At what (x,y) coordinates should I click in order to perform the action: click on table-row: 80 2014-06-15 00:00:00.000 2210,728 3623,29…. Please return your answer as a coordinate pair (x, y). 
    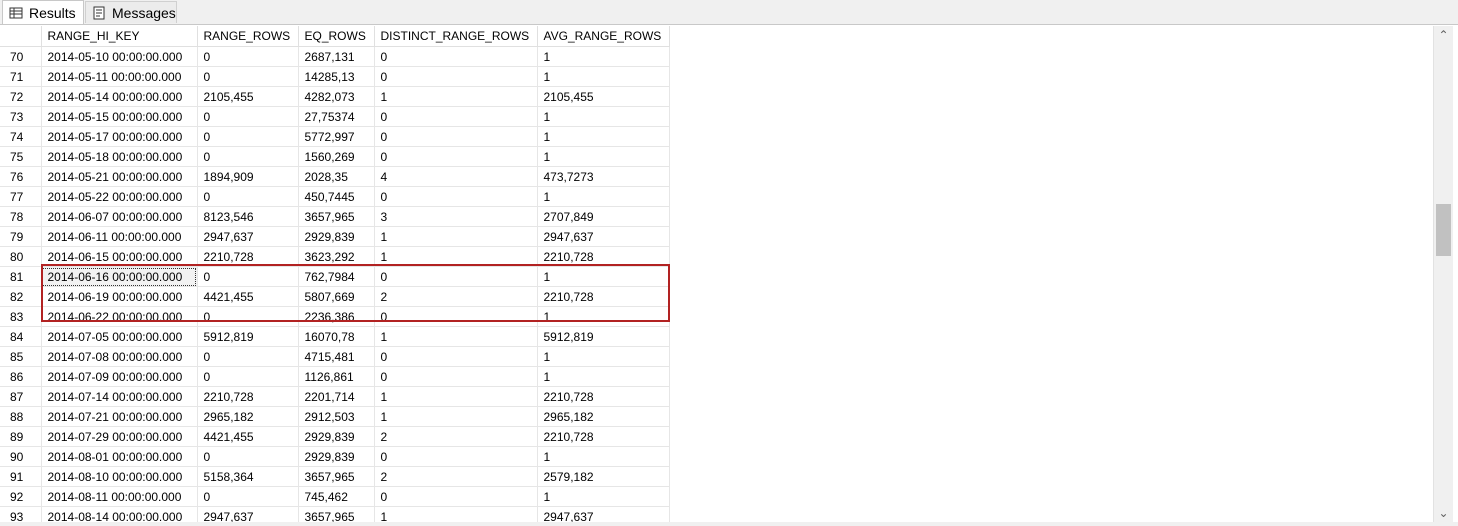
    Looking at the image, I should click on (335, 256).